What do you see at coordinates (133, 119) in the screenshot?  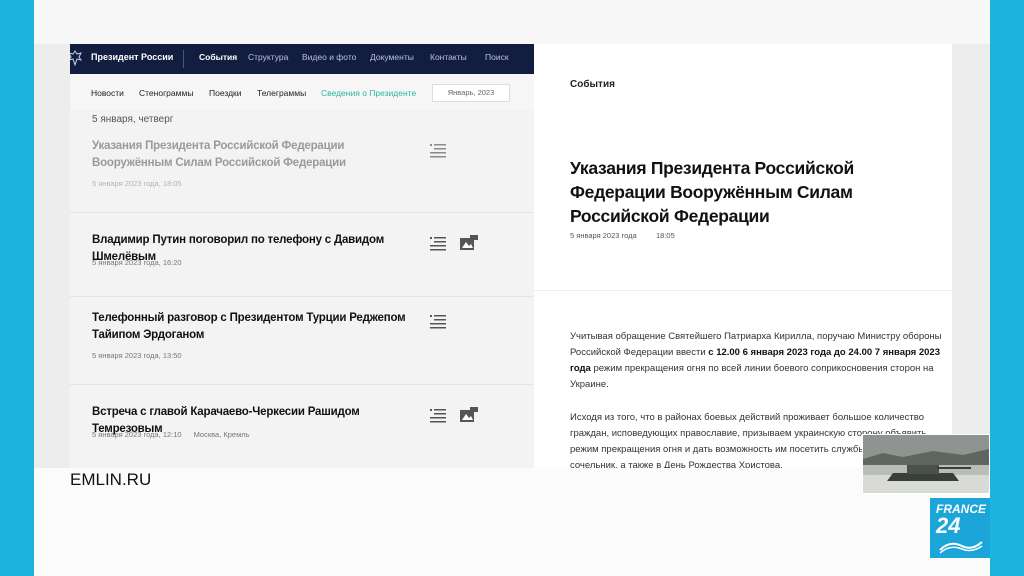 I see `day-heading: 5 января, четверг` at bounding box center [133, 119].